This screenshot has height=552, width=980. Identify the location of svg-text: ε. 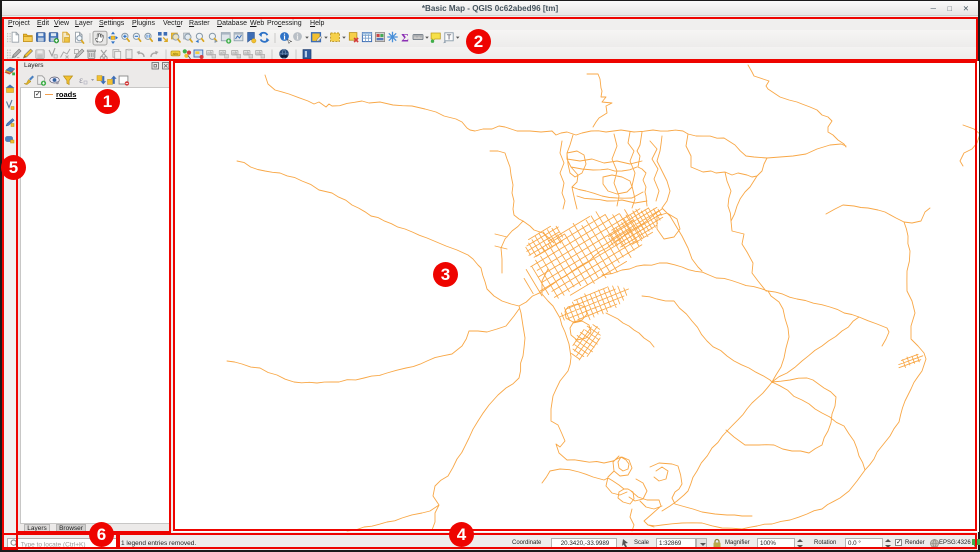
(81, 80).